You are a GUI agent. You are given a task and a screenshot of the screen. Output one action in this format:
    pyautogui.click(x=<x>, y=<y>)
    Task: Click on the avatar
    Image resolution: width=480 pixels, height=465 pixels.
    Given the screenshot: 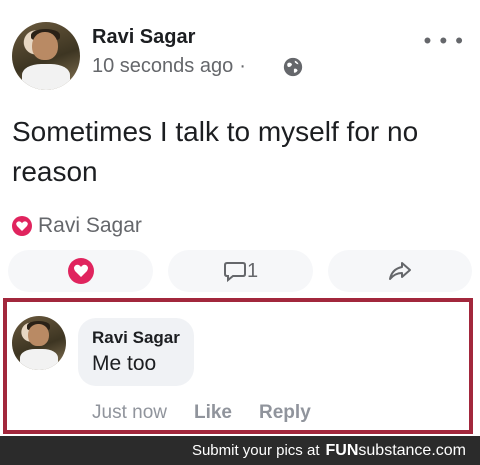 What is the action you would take?
    pyautogui.click(x=46, y=56)
    